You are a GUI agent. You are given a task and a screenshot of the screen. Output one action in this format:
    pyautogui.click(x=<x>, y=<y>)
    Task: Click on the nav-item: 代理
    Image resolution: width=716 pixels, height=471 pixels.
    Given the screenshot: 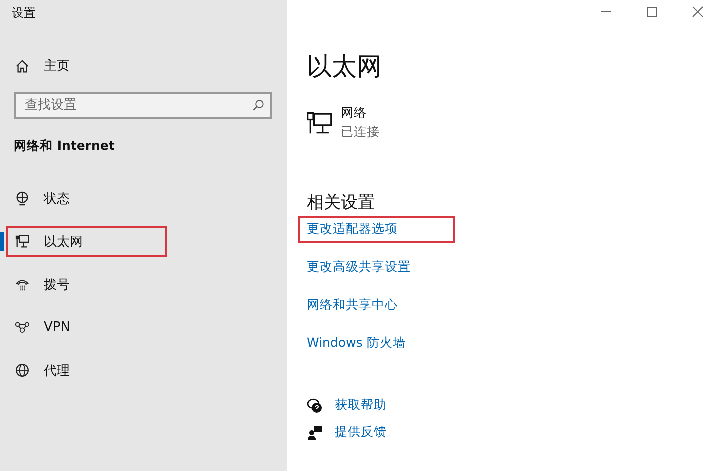 What is the action you would take?
    pyautogui.click(x=86, y=370)
    